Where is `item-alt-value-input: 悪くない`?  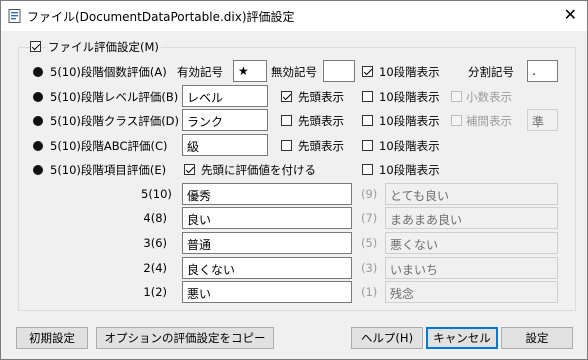 item-alt-value-input: 悪くない is located at coordinates (471, 243).